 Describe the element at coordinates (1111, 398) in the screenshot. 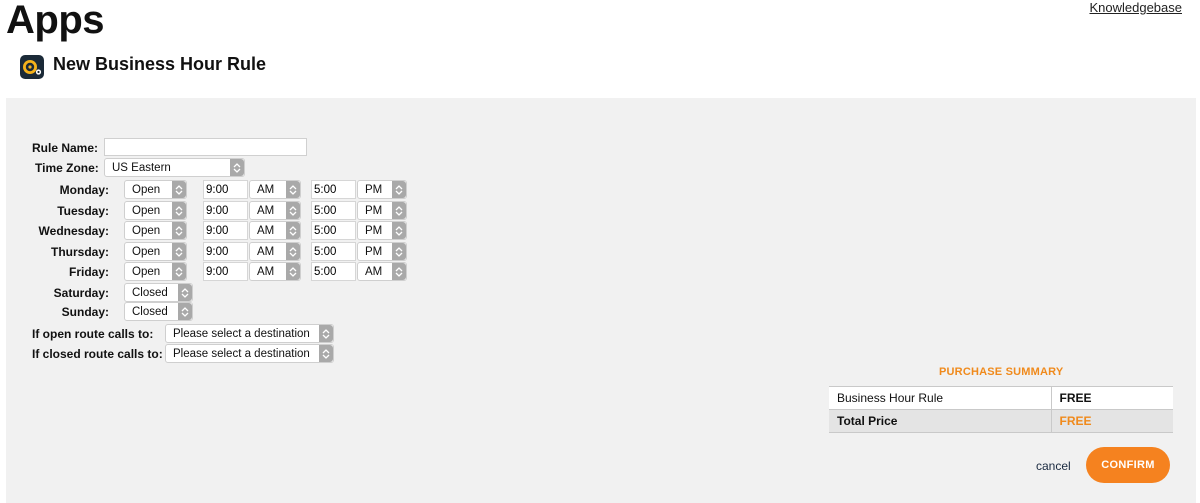

I see `summary-price: FREE` at that location.